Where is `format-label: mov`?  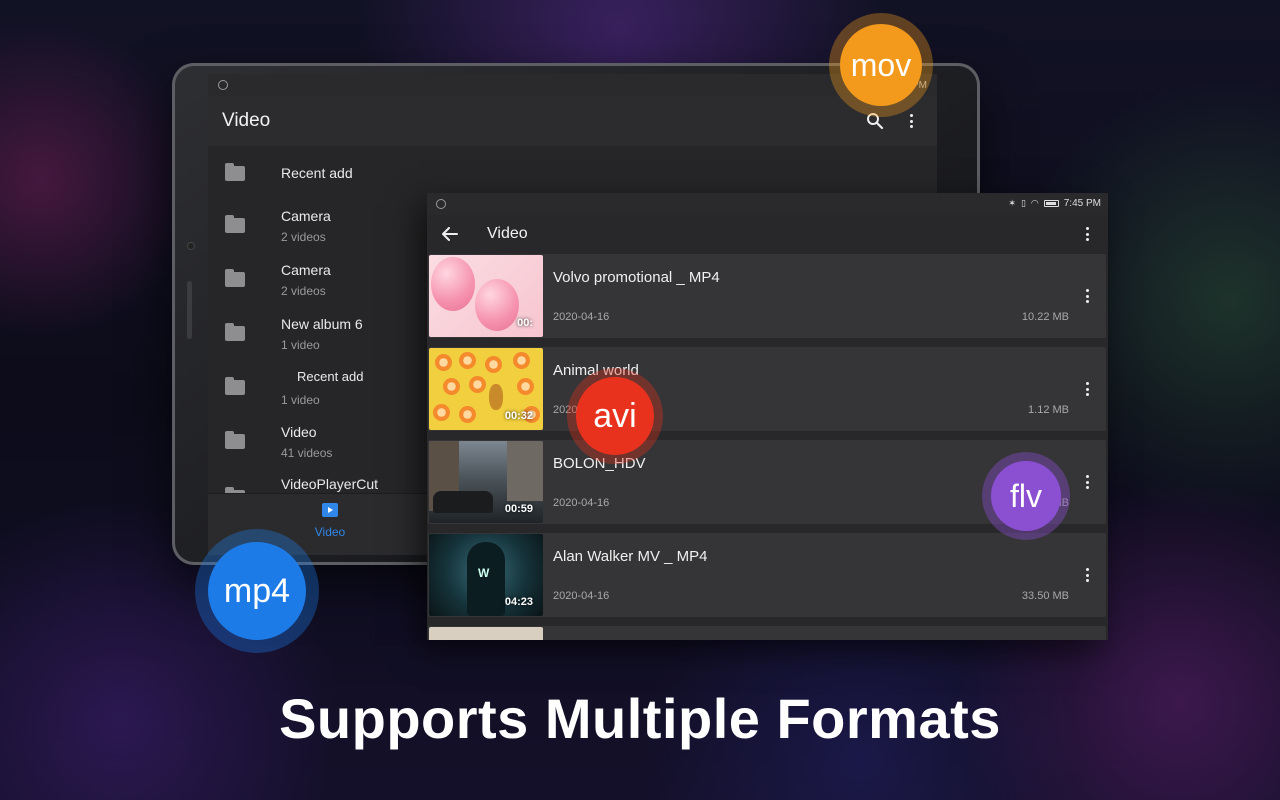
format-label: mov is located at coordinates (881, 65).